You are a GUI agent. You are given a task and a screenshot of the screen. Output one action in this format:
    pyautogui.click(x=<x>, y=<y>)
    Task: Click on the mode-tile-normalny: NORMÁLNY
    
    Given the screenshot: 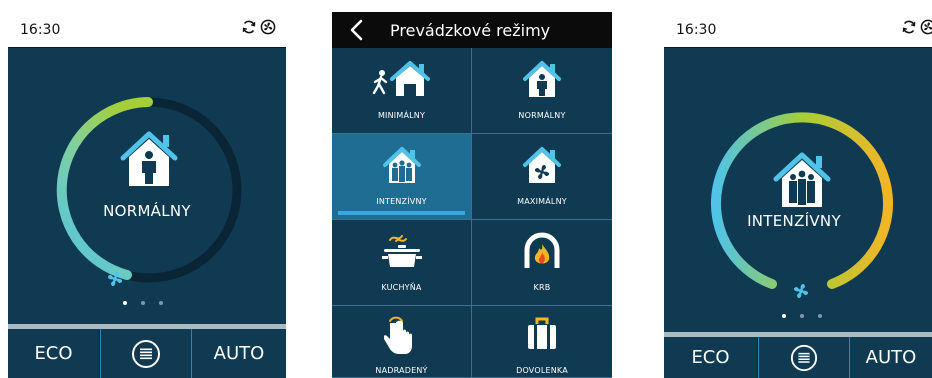 What is the action you would take?
    pyautogui.click(x=542, y=91)
    